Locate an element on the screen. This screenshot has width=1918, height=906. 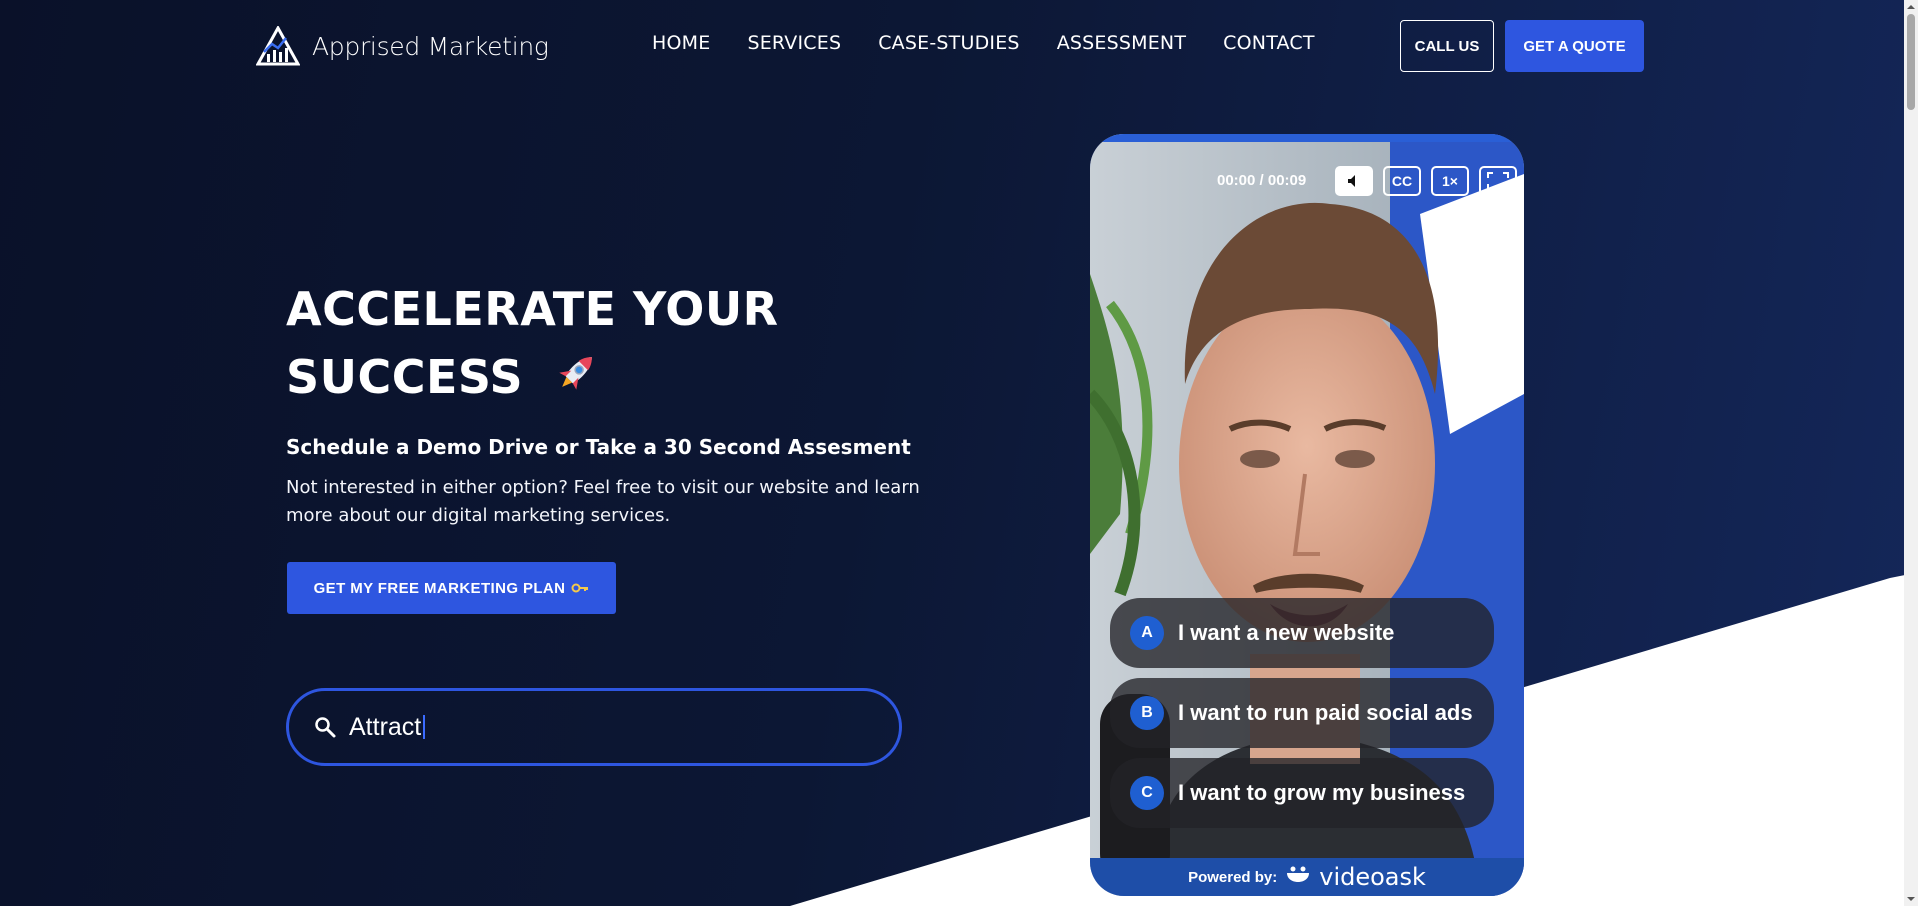
nav-case-studies: CASE-STUDIES is located at coordinates (948, 43).